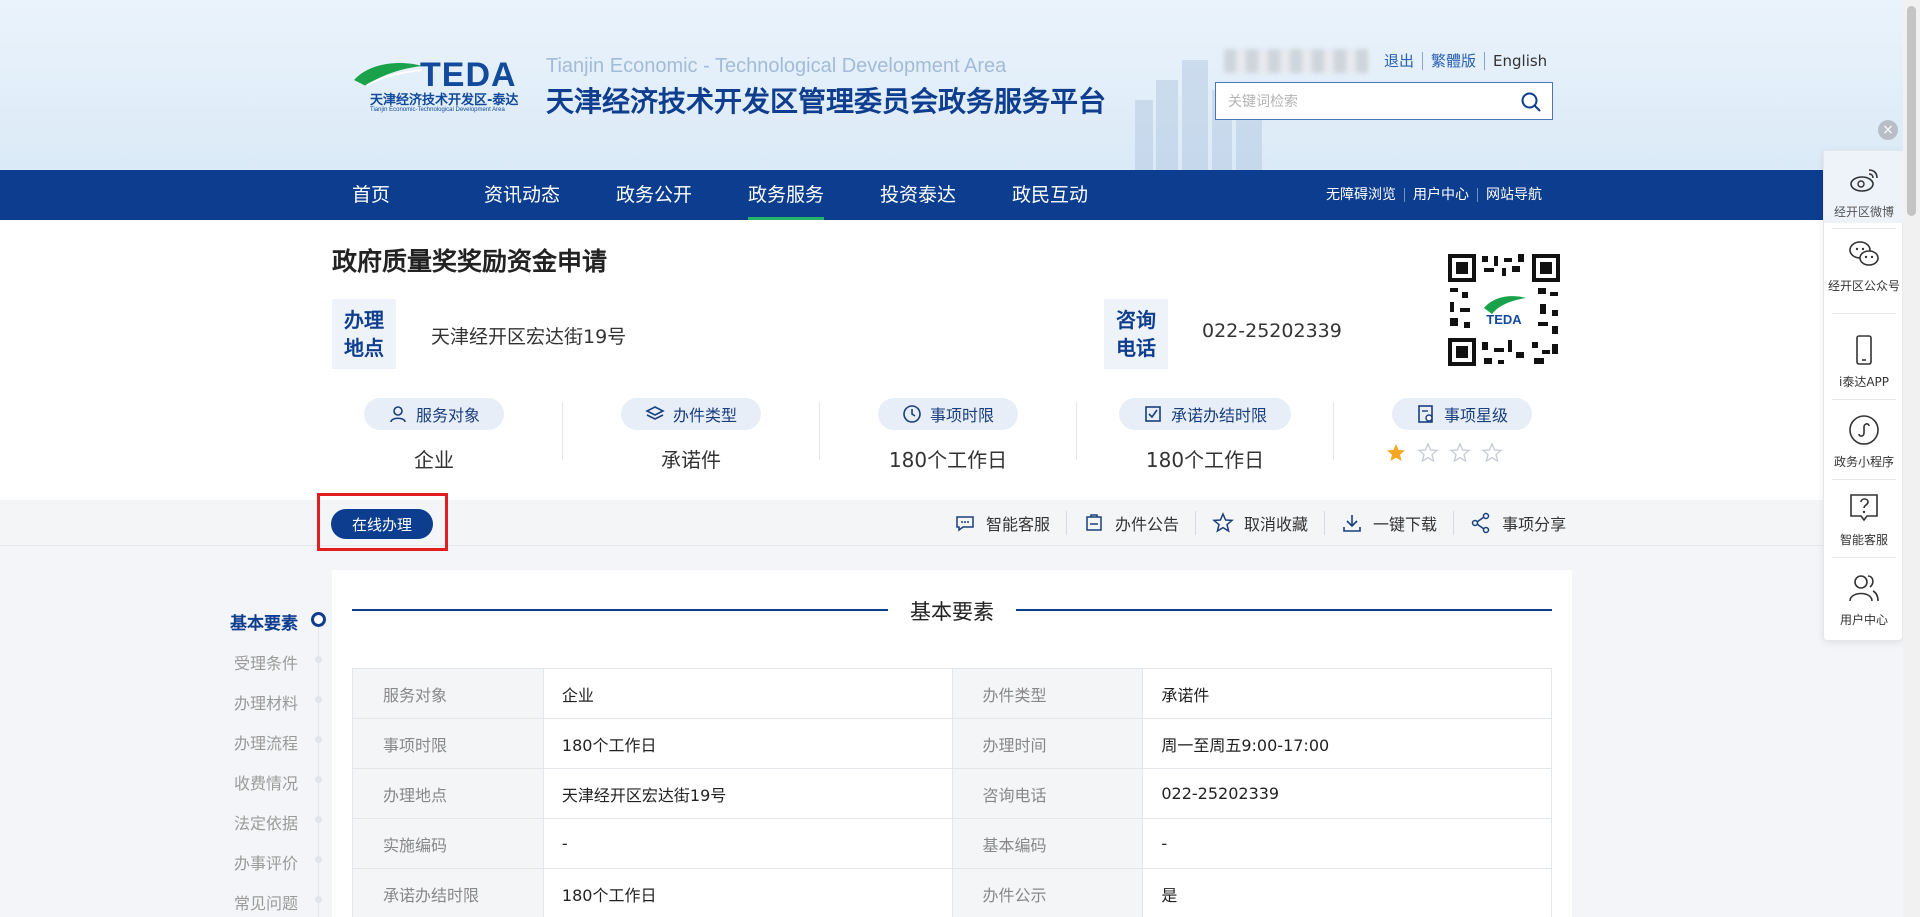  Describe the element at coordinates (1223, 522) in the screenshot. I see `star-outline-icon` at that location.